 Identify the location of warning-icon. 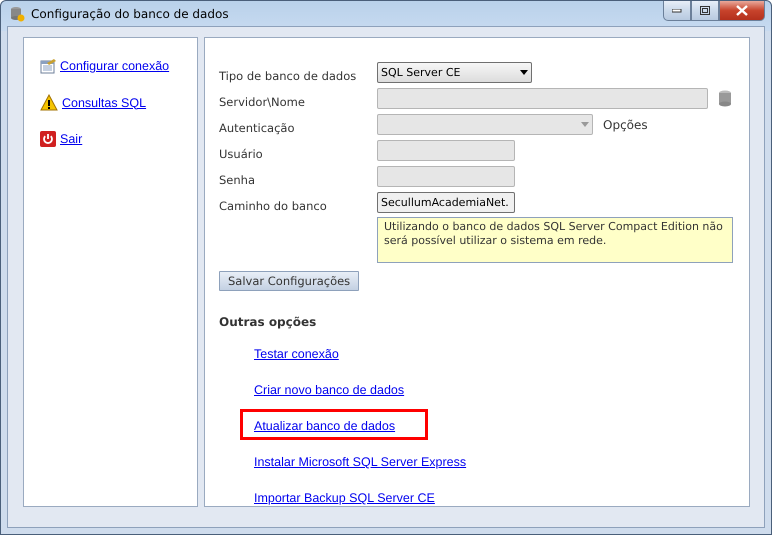
(49, 102).